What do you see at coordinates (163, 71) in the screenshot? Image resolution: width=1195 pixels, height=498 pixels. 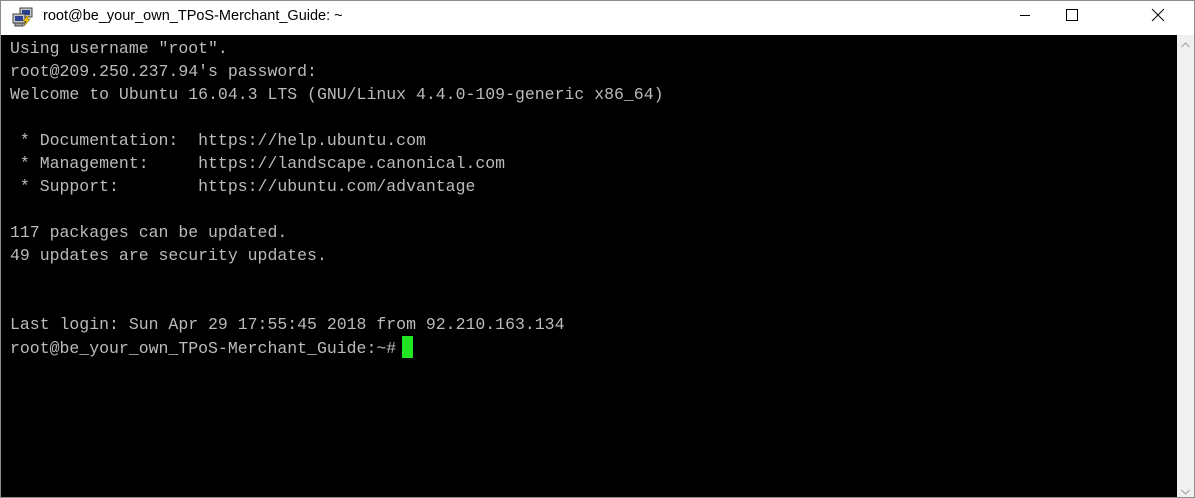 I see `terminal-line: root@209.250.237.94's password:` at bounding box center [163, 71].